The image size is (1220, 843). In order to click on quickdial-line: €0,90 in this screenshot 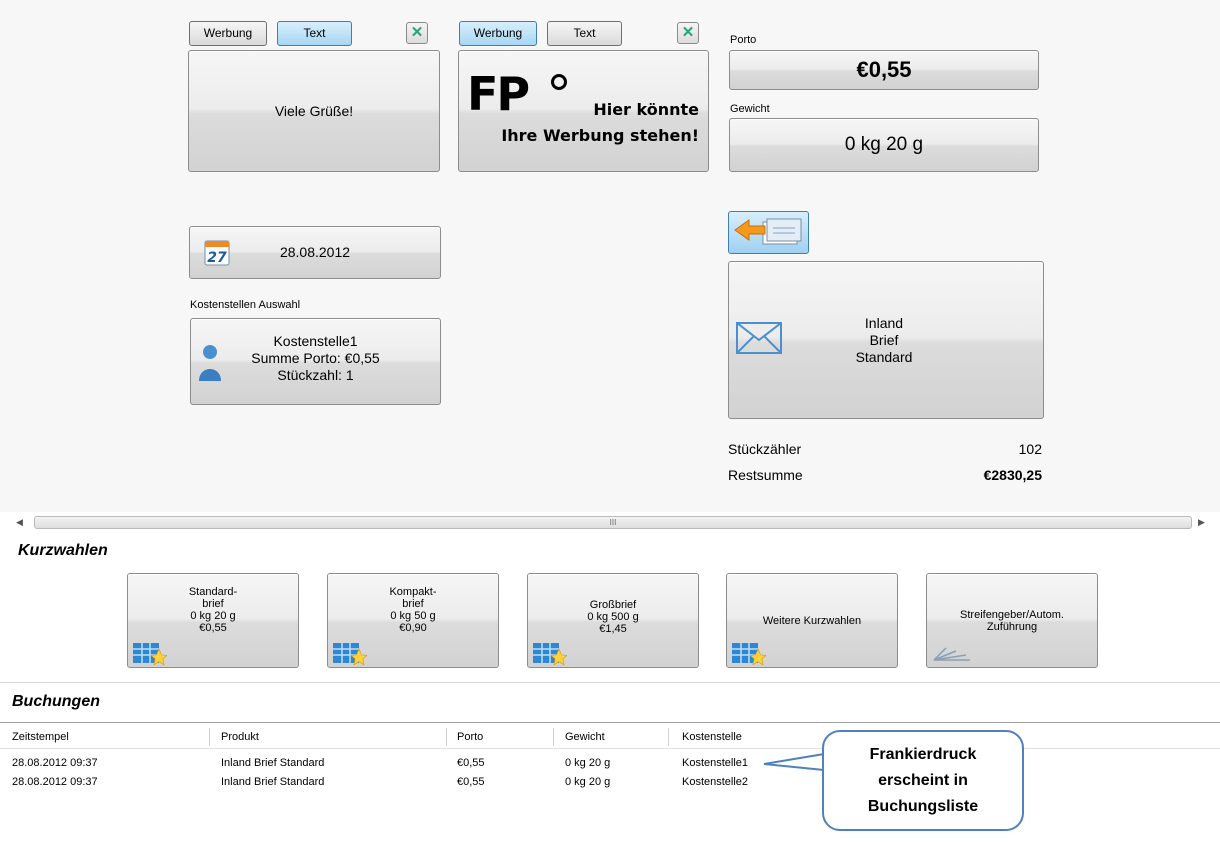, I will do `click(413, 628)`.